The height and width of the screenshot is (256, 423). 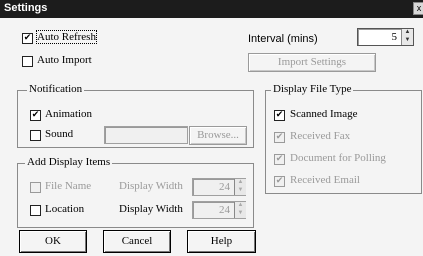 I want to click on auto-refresh-checkbox: ✔, so click(x=27, y=38).